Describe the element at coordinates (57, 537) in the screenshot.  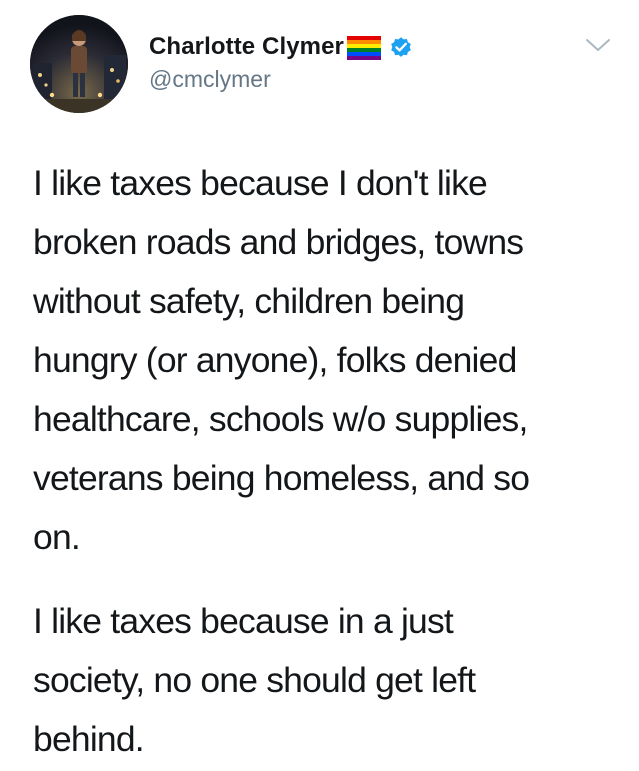
I see `tweet-text-line: on.` at that location.